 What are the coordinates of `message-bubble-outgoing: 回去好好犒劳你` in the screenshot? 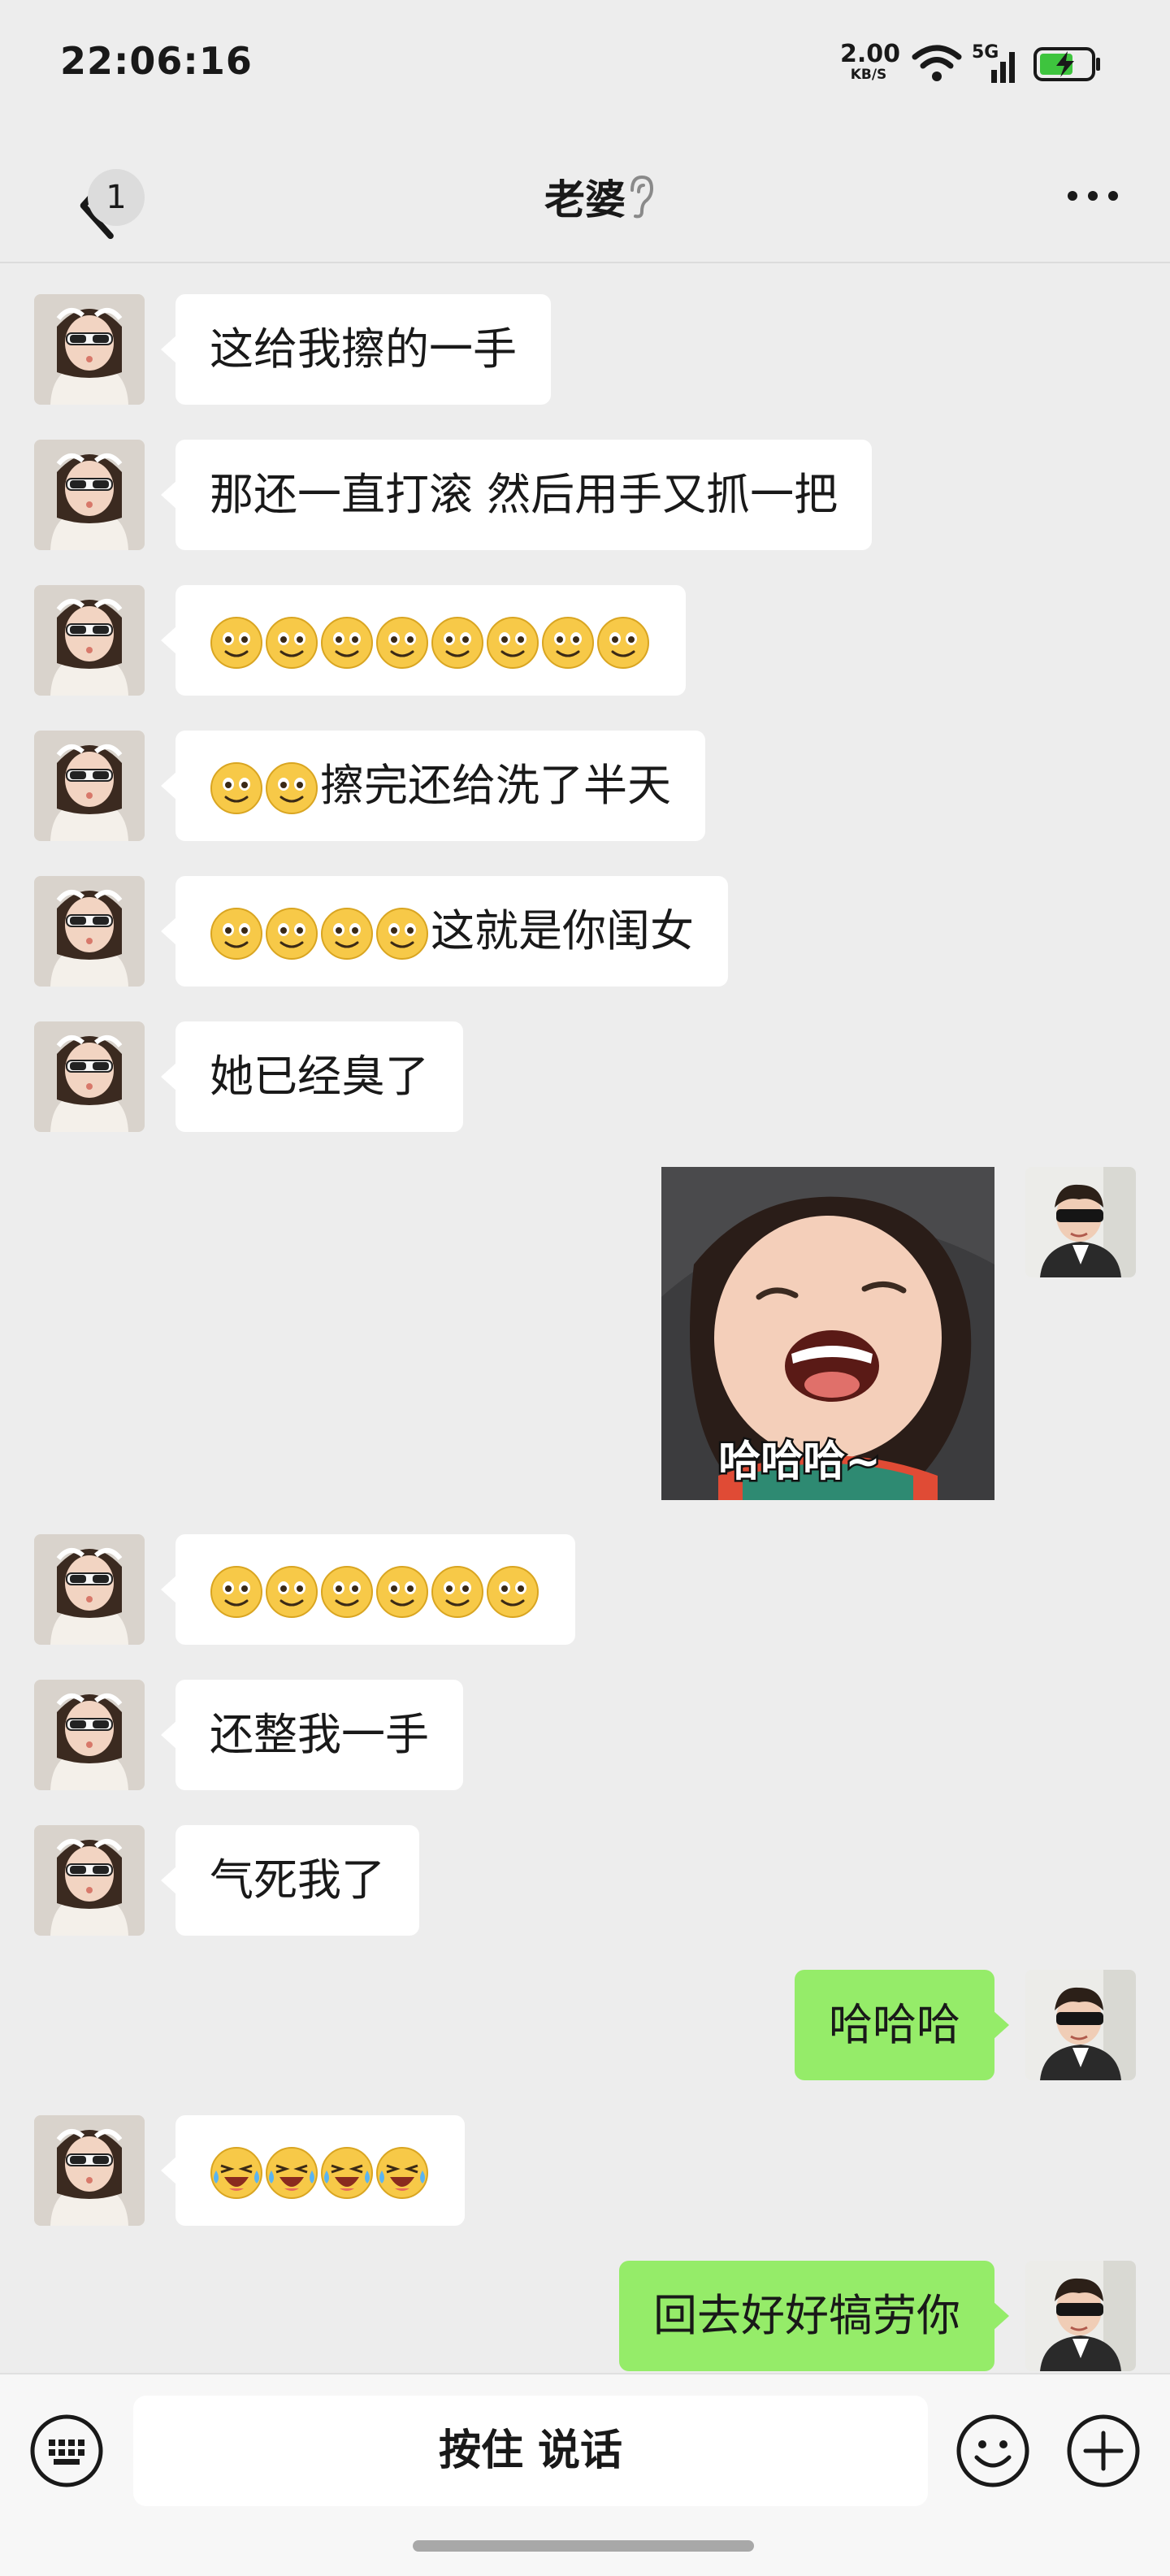 It's located at (814, 2316).